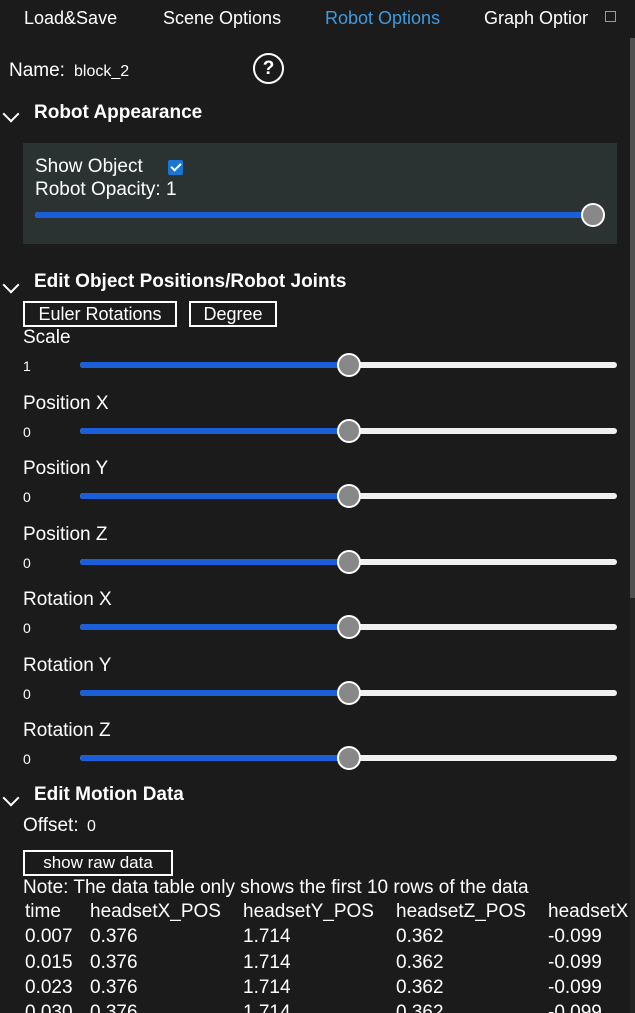  I want to click on table-header-cell: headsetZ_POS, so click(461, 911).